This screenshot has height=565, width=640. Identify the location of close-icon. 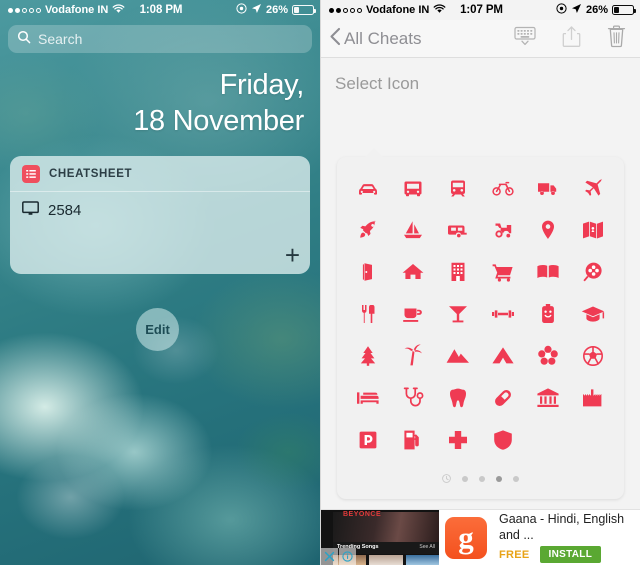
(329, 556).